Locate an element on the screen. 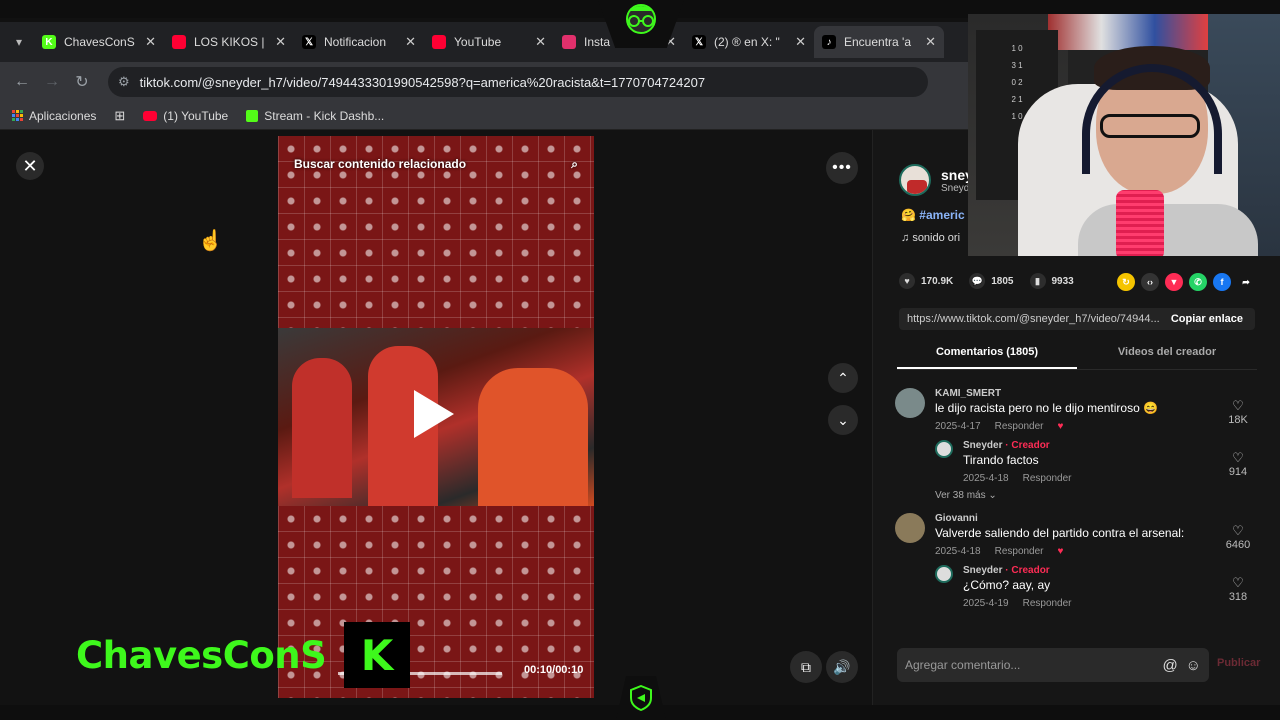 This screenshot has height=720, width=1280. water-bottle is located at coordinates (1140, 223).